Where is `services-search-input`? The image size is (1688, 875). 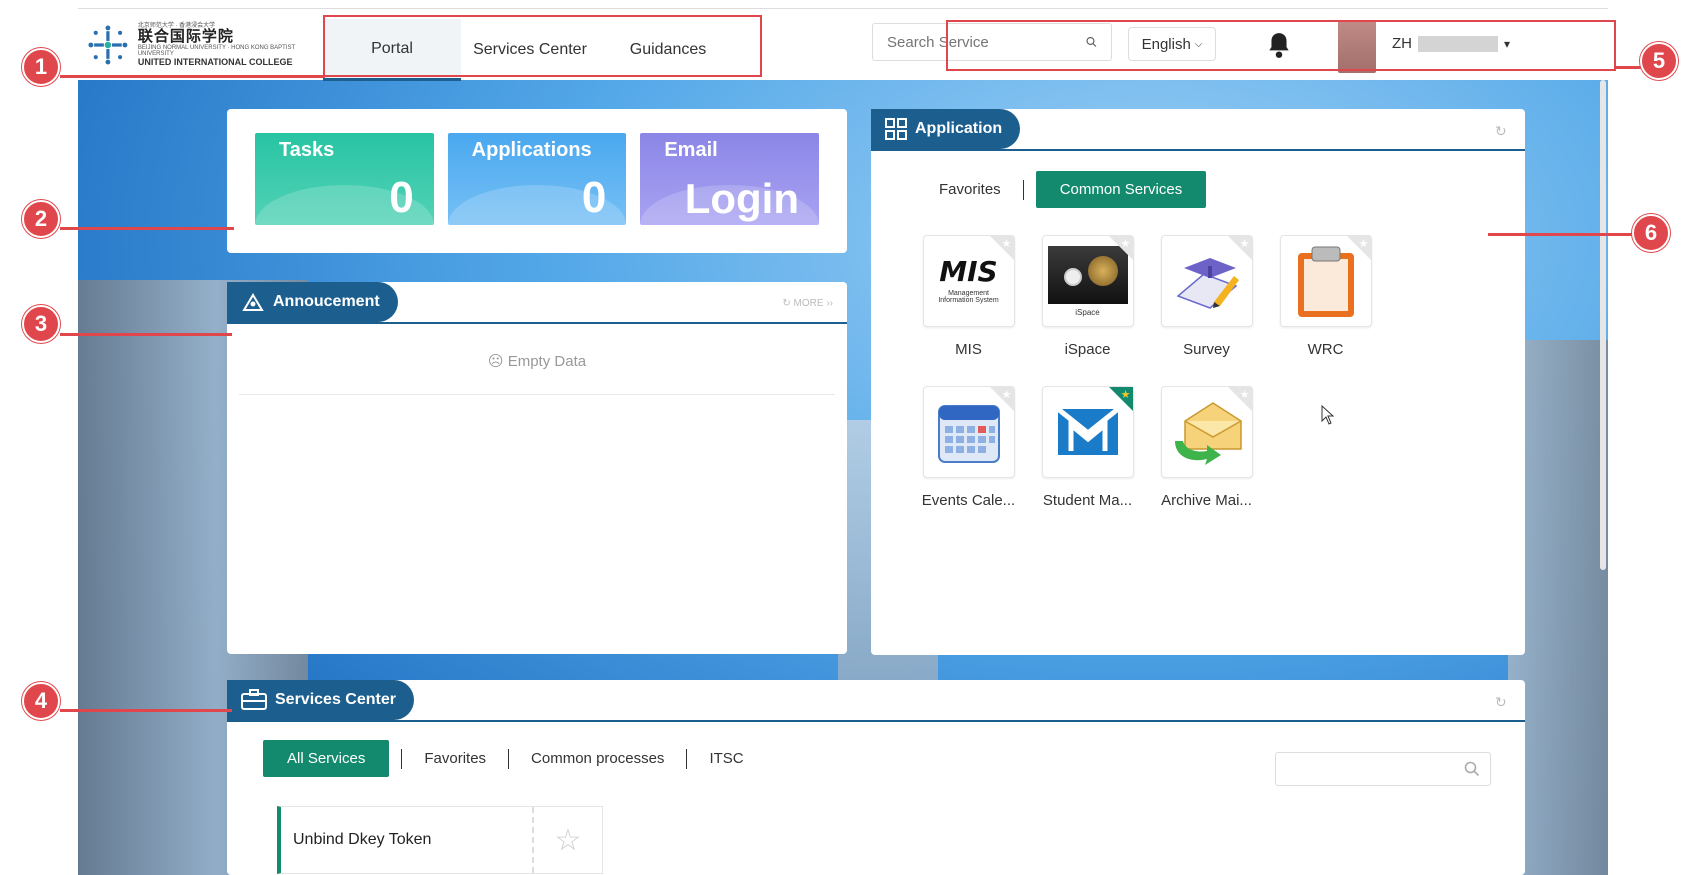
services-search-input is located at coordinates (1375, 769).